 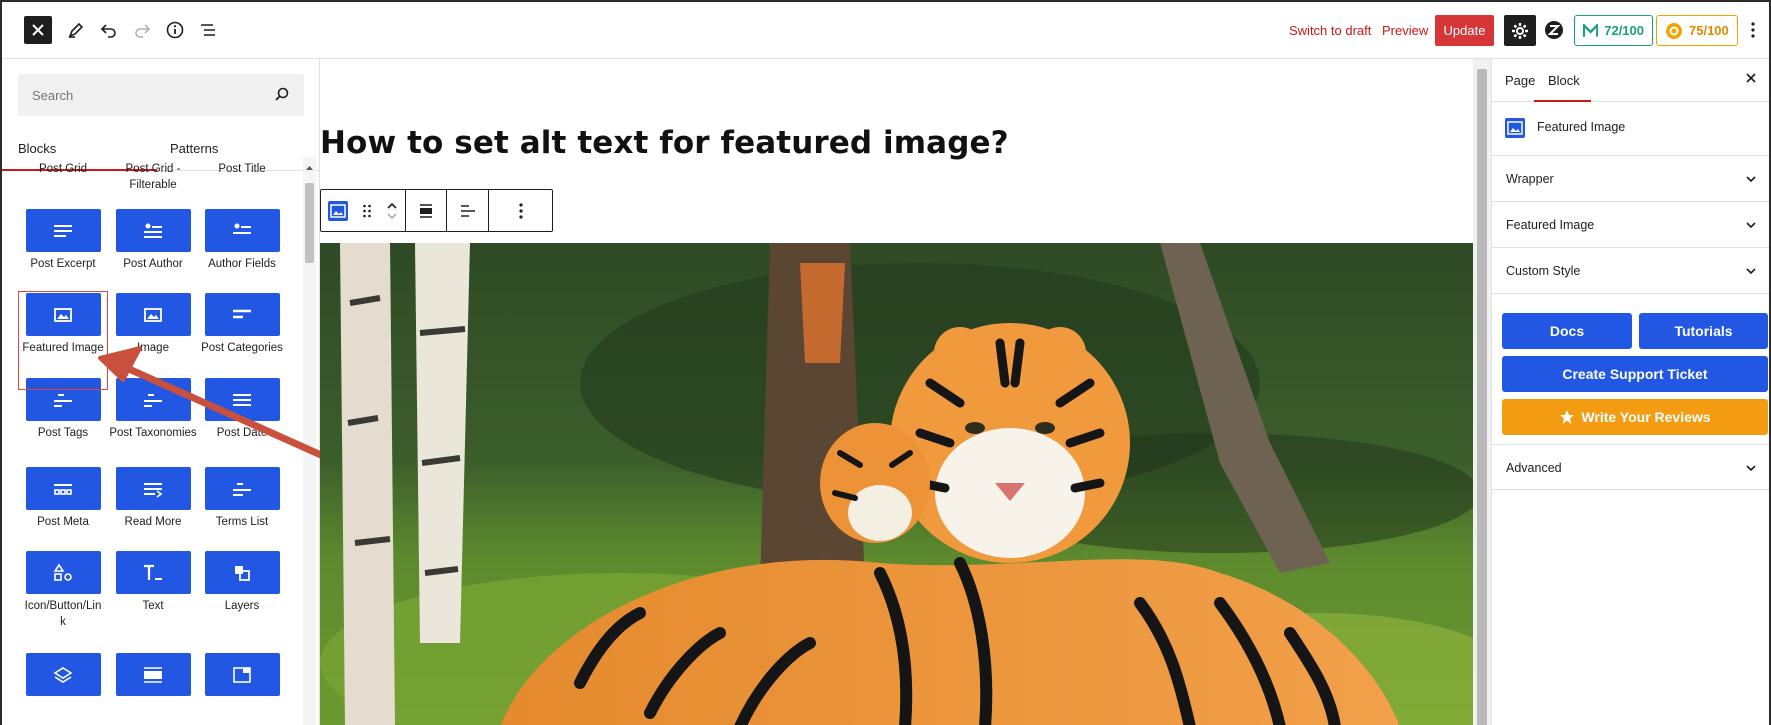 What do you see at coordinates (62, 572) in the screenshot?
I see `shapes-icon` at bounding box center [62, 572].